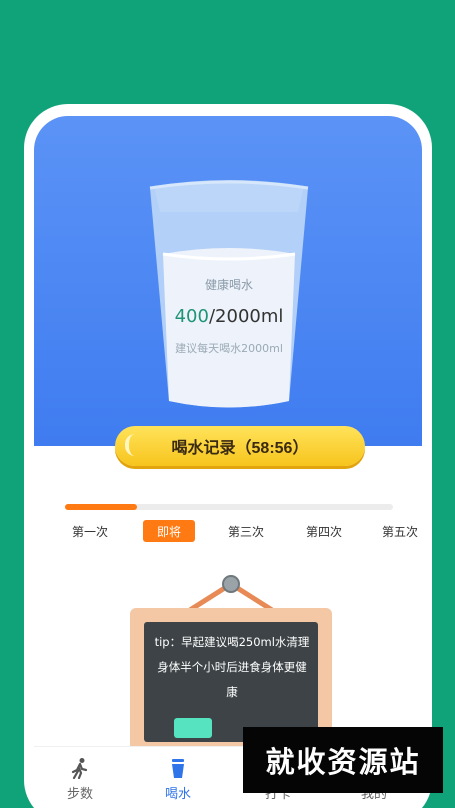 The width and height of the screenshot is (455, 808). Describe the element at coordinates (79, 794) in the screenshot. I see `nav-steps-label: 步数` at that location.